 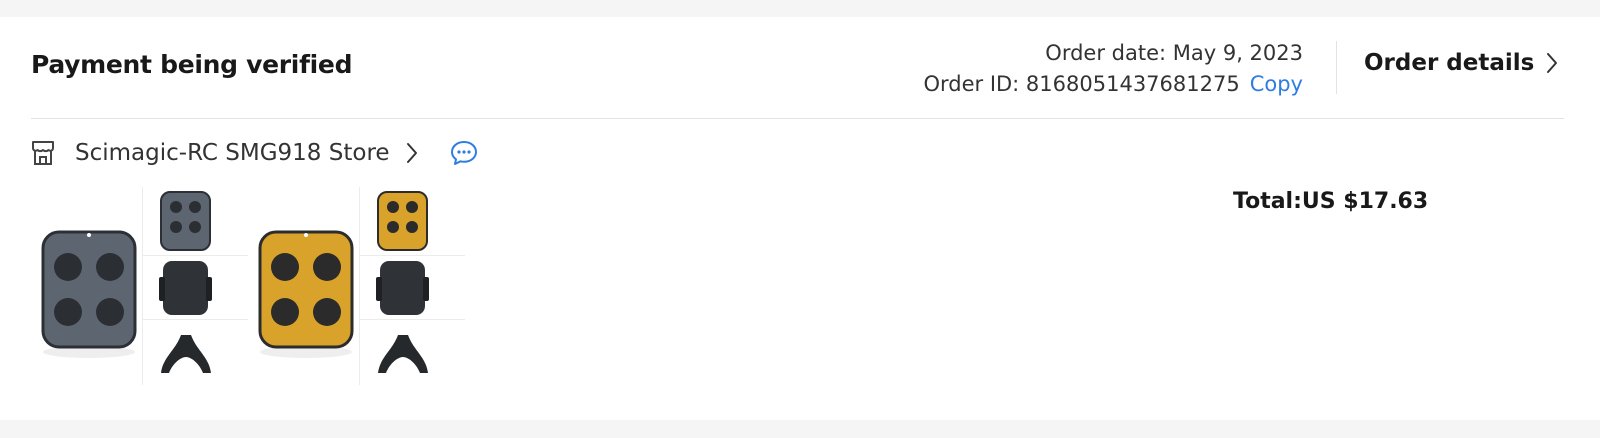 What do you see at coordinates (1331, 201) in the screenshot?
I see `order-total: Total:US $17.63` at bounding box center [1331, 201].